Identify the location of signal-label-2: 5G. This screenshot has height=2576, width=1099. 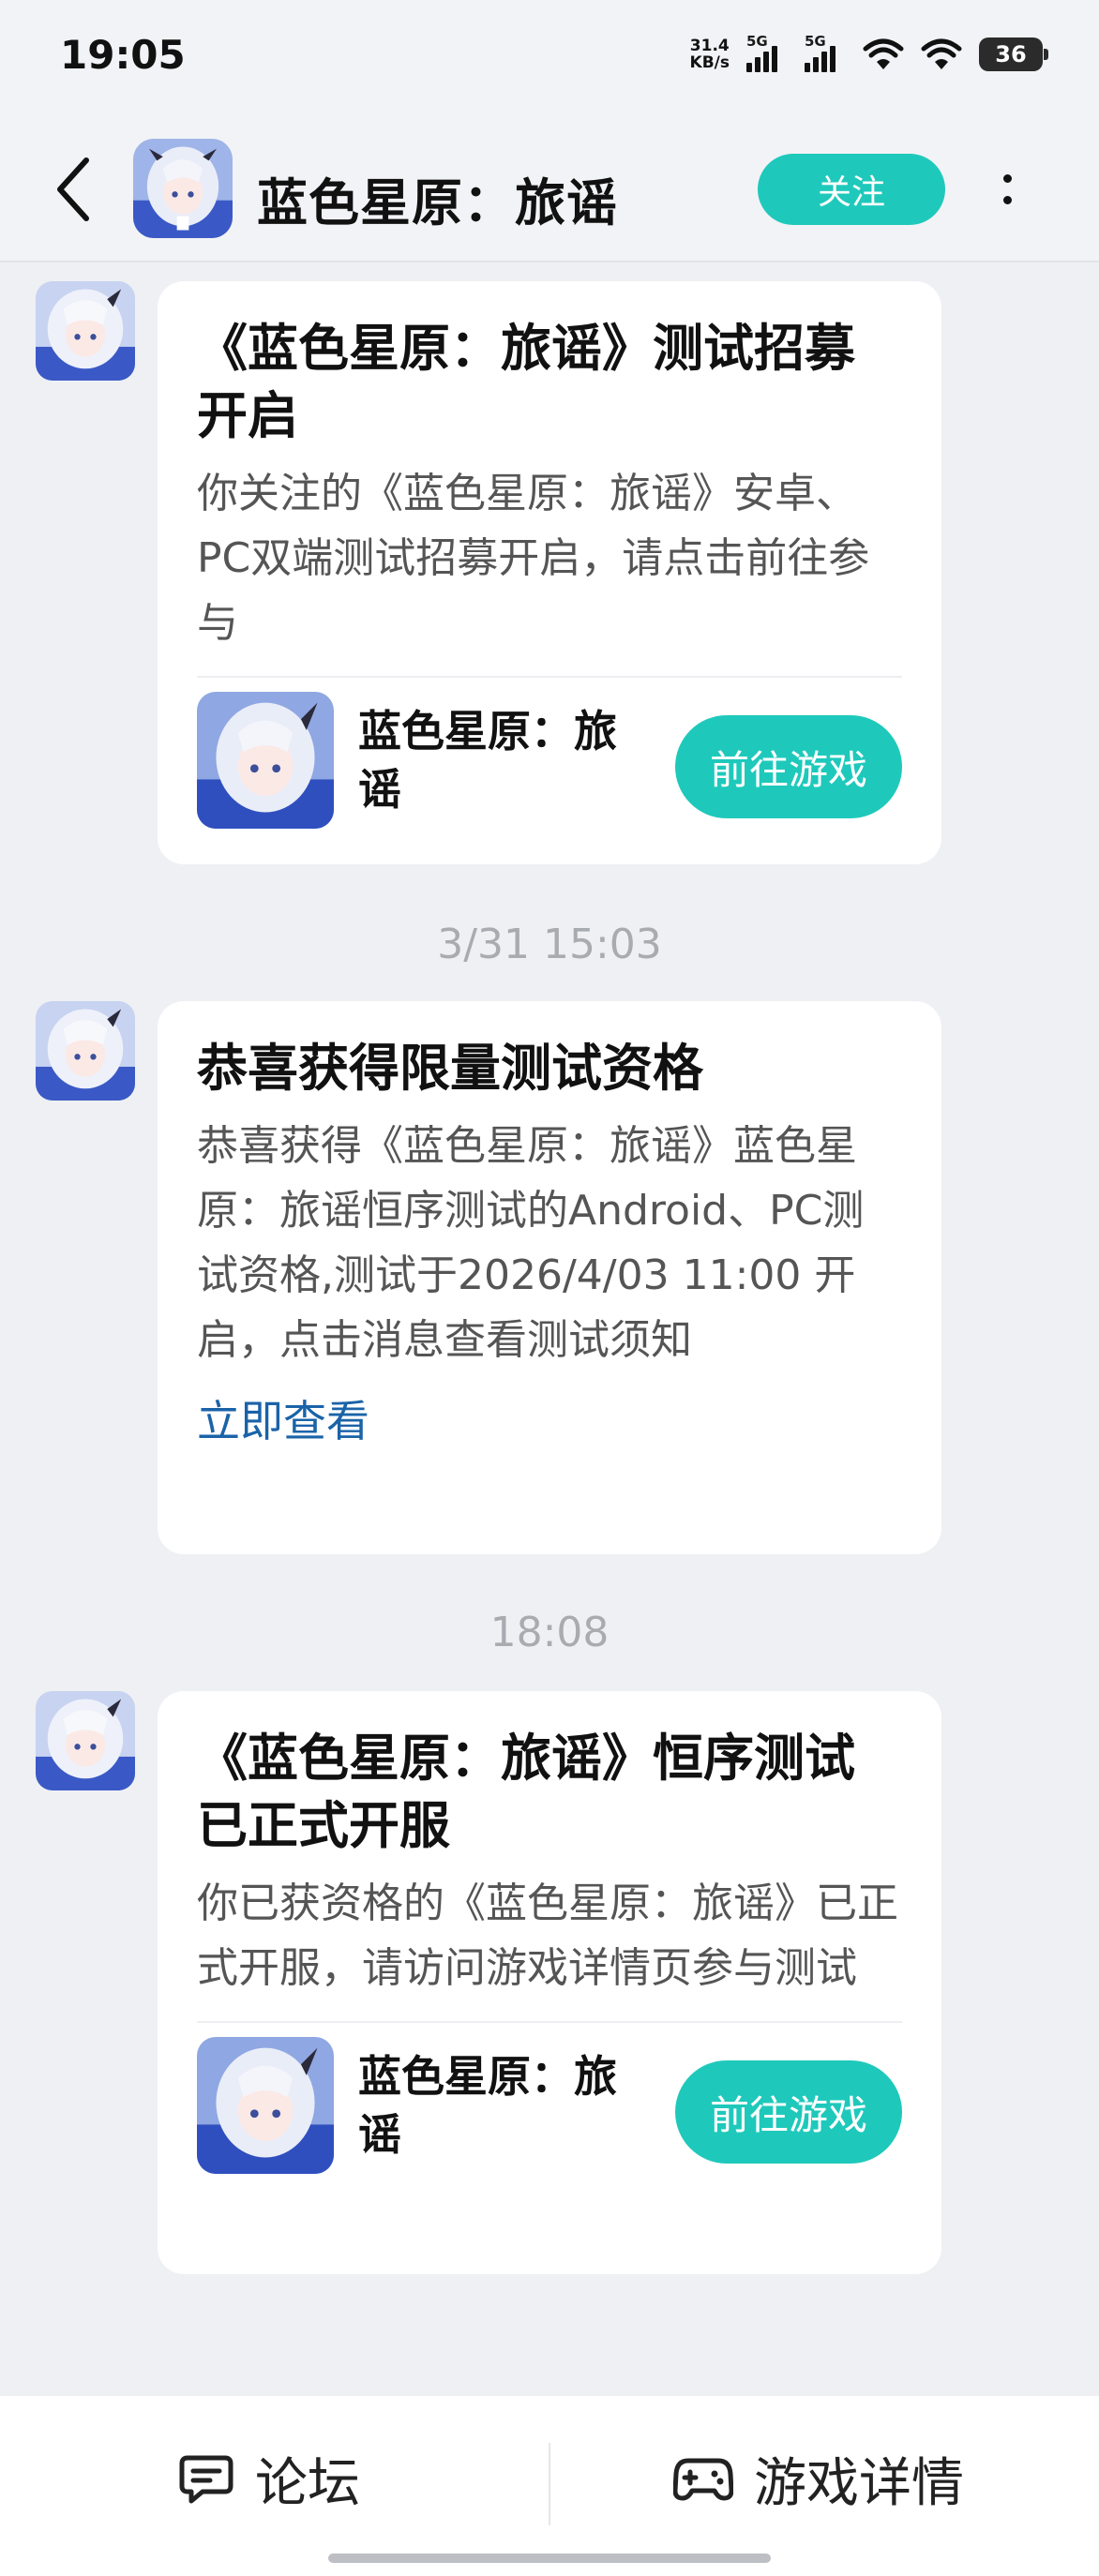
(815, 42).